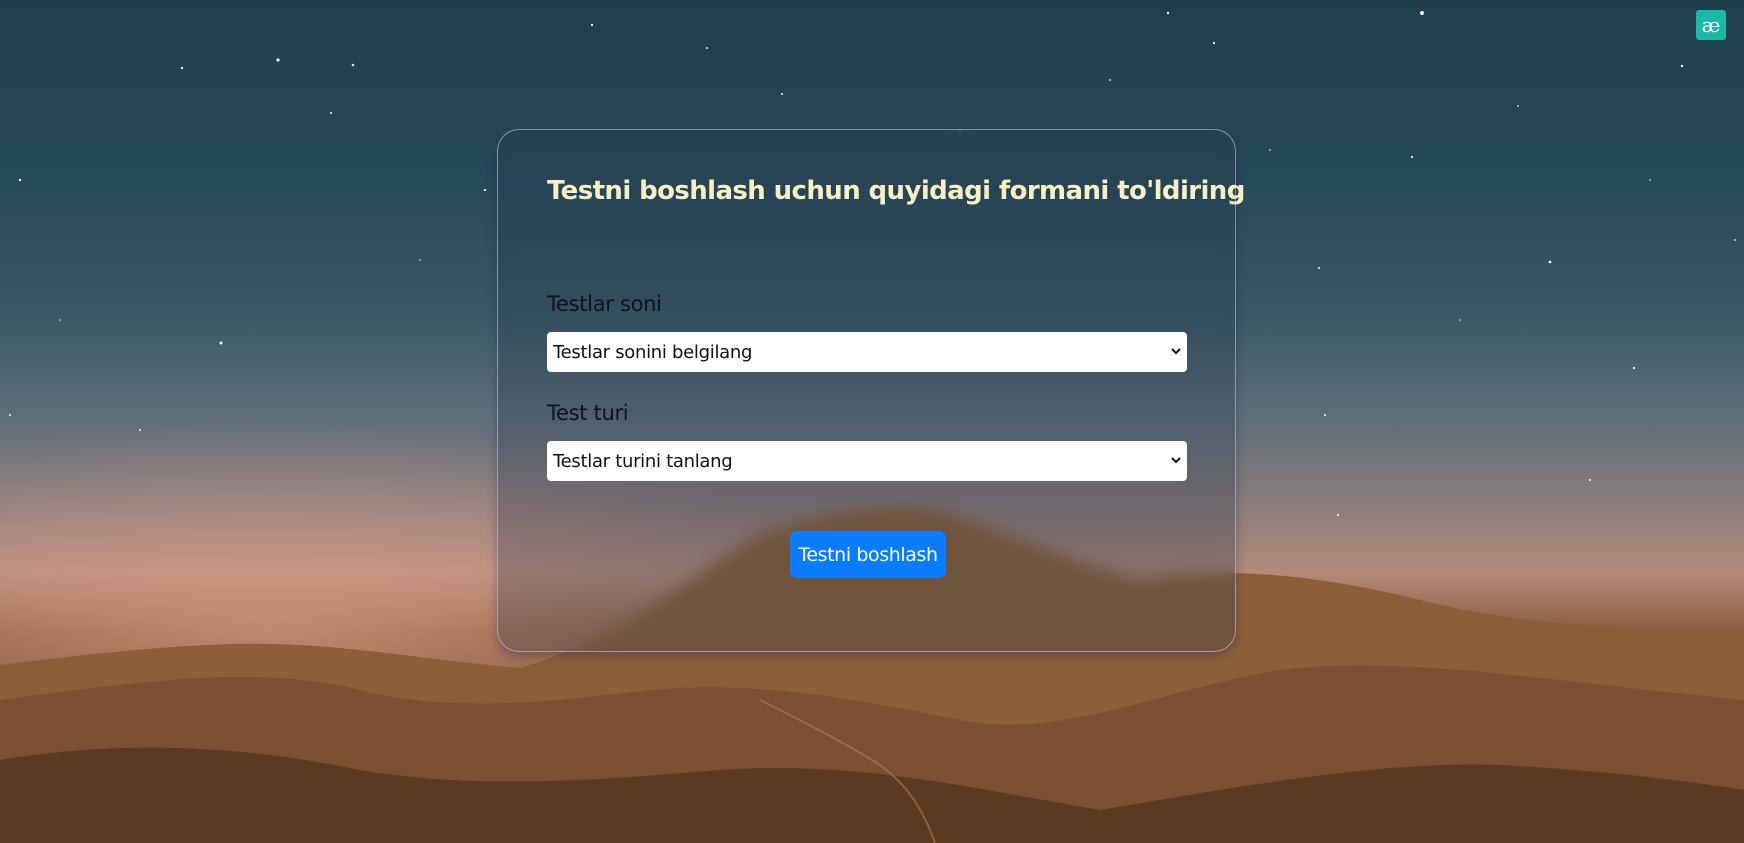 The height and width of the screenshot is (843, 1744). I want to click on logo-glyph: æ, so click(1711, 25).